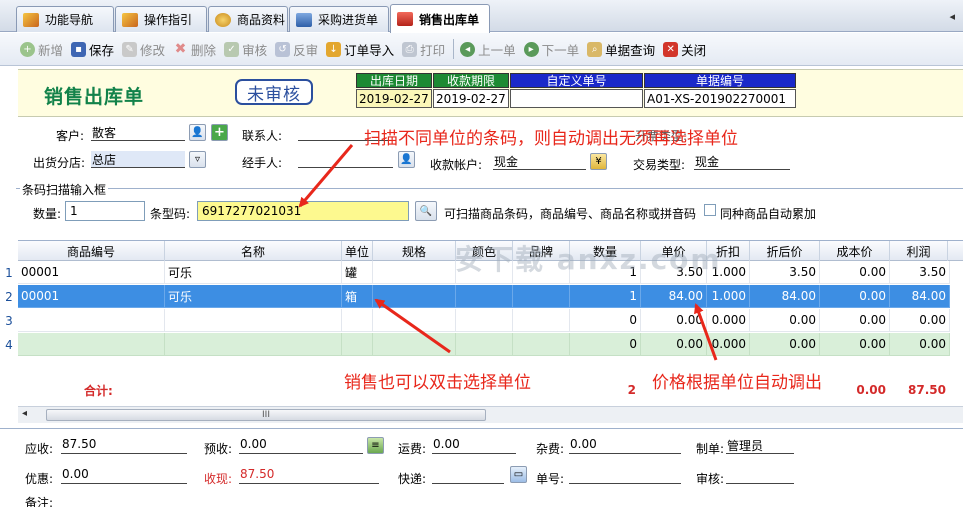 The height and width of the screenshot is (507, 963). Describe the element at coordinates (92, 49) in the screenshot. I see `save-button: ▪ 保存` at that location.